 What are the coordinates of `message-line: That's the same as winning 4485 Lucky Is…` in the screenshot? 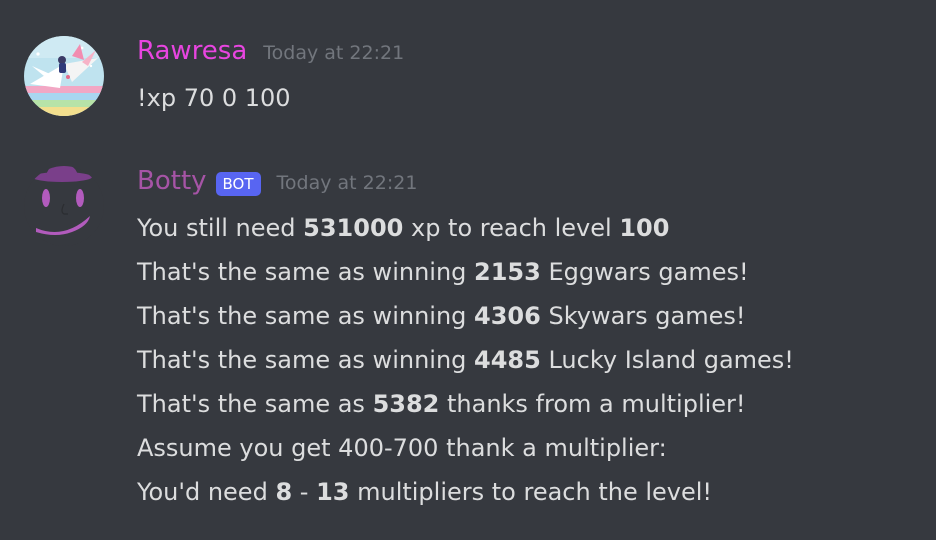 It's located at (465, 360).